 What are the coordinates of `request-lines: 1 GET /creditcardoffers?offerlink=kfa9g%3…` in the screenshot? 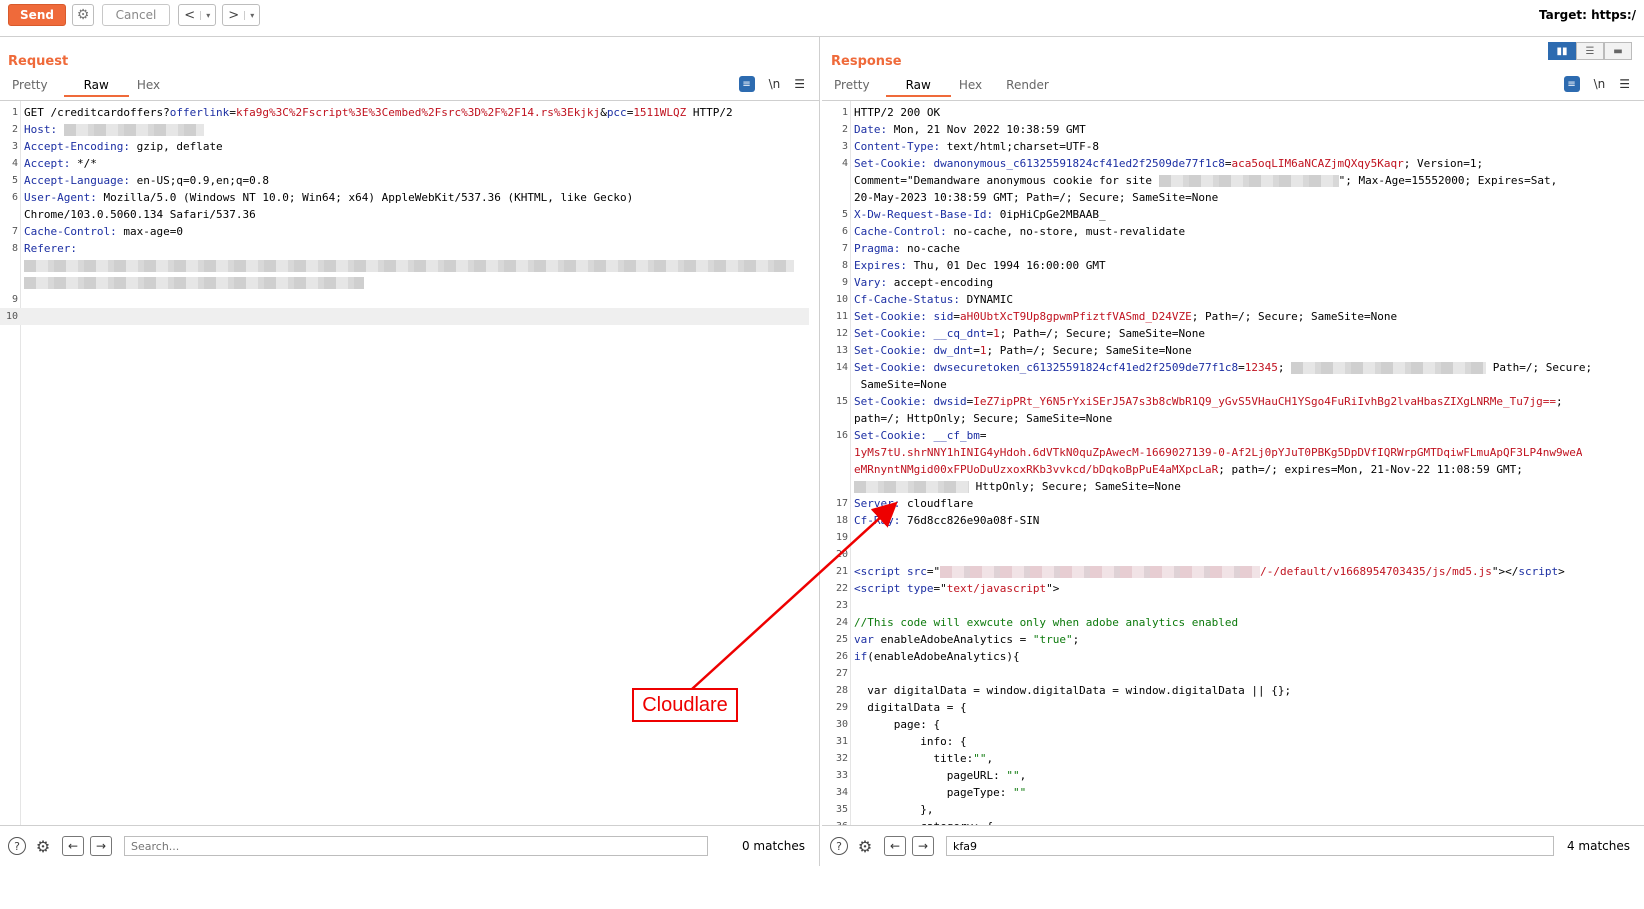 It's located at (404, 214).